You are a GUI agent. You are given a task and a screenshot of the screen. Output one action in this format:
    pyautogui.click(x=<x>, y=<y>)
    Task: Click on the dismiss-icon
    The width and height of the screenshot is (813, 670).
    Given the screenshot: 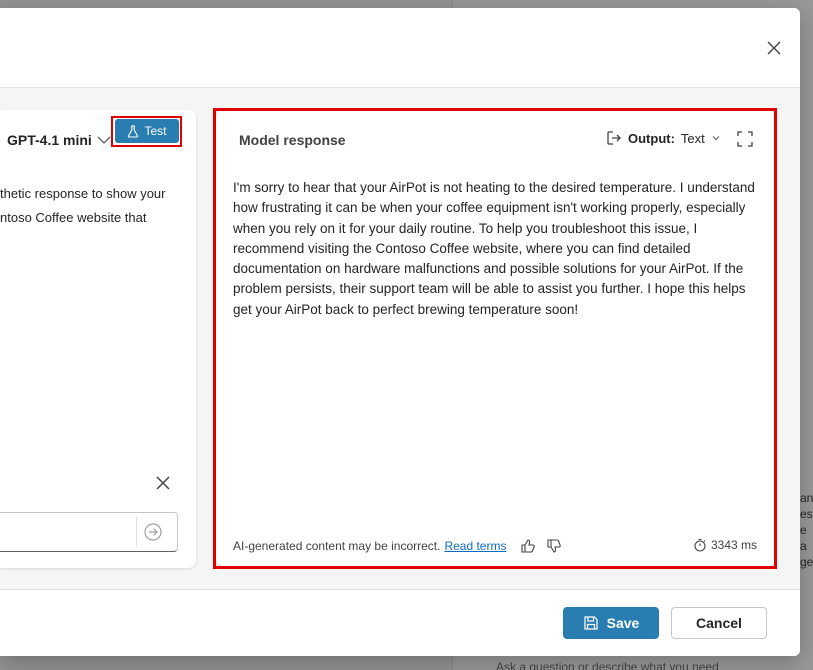 What is the action you would take?
    pyautogui.click(x=163, y=483)
    